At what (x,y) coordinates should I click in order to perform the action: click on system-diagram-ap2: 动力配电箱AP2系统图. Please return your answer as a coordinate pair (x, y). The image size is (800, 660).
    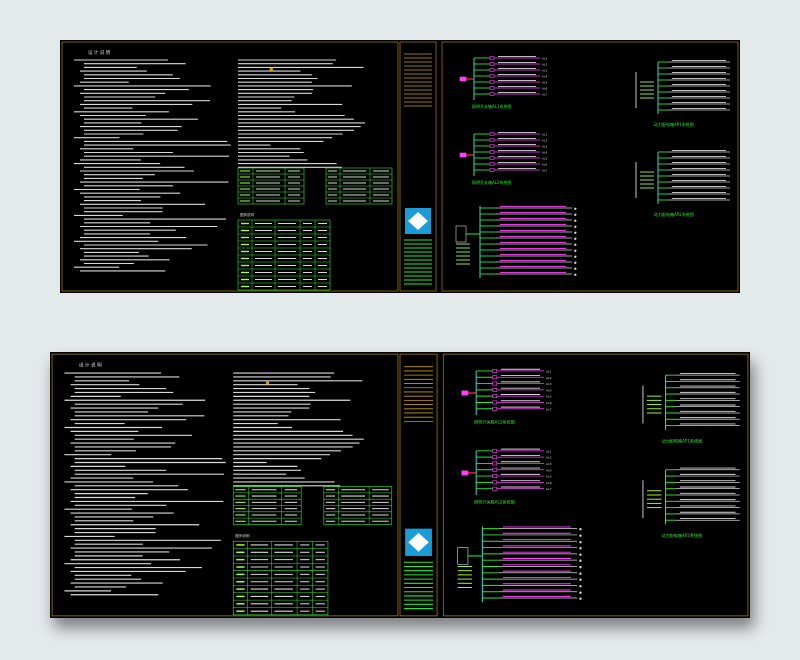
    Looking at the image, I should click on (682, 183).